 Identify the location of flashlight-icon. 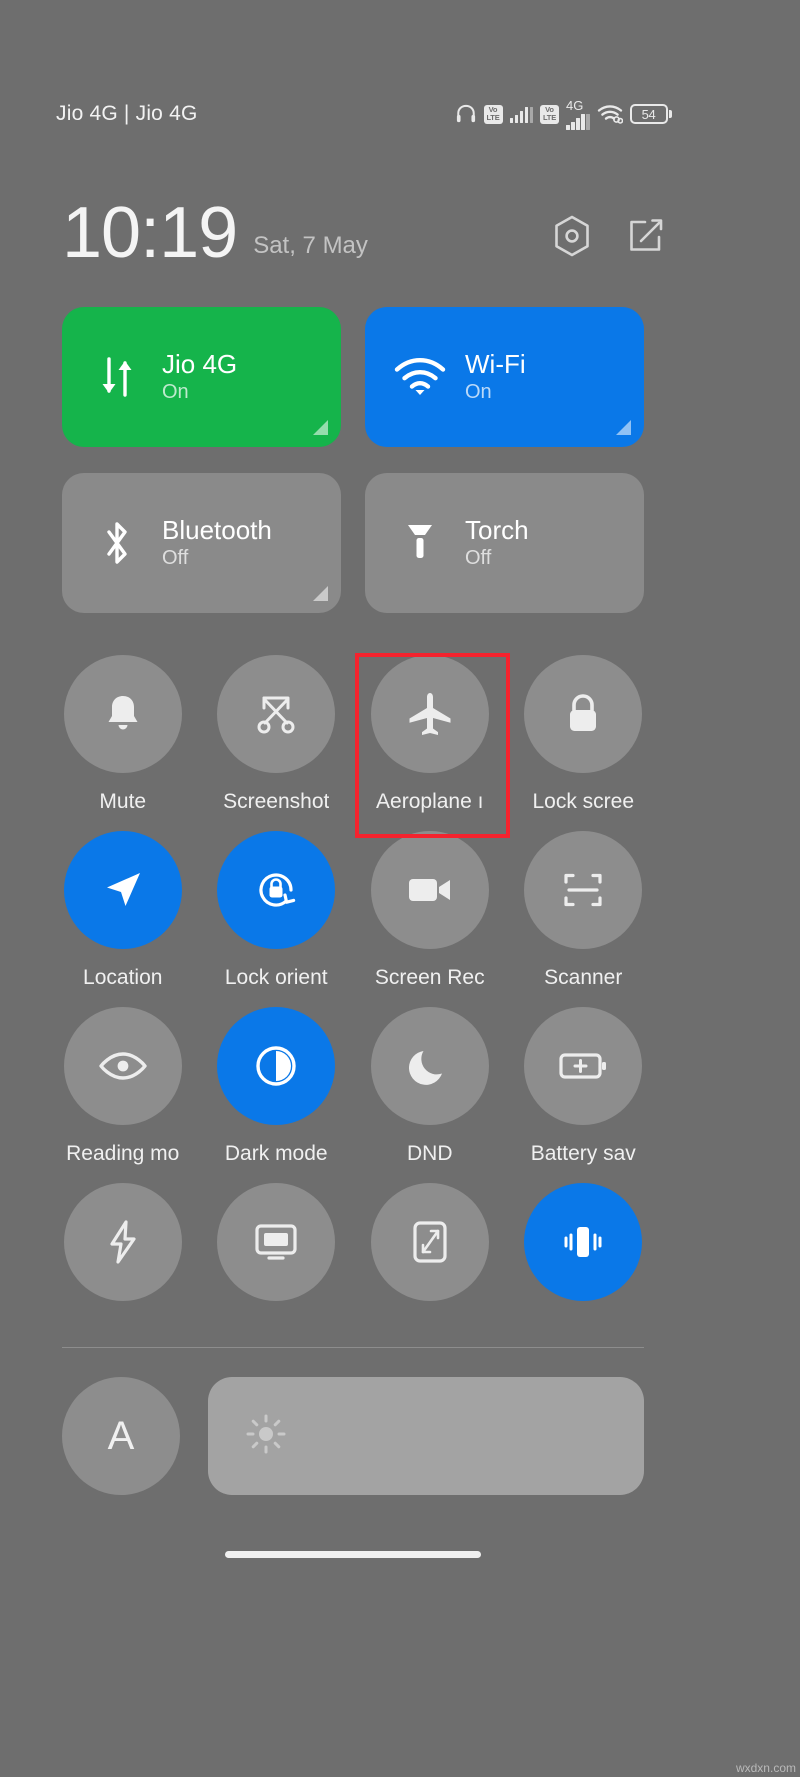
(420, 543).